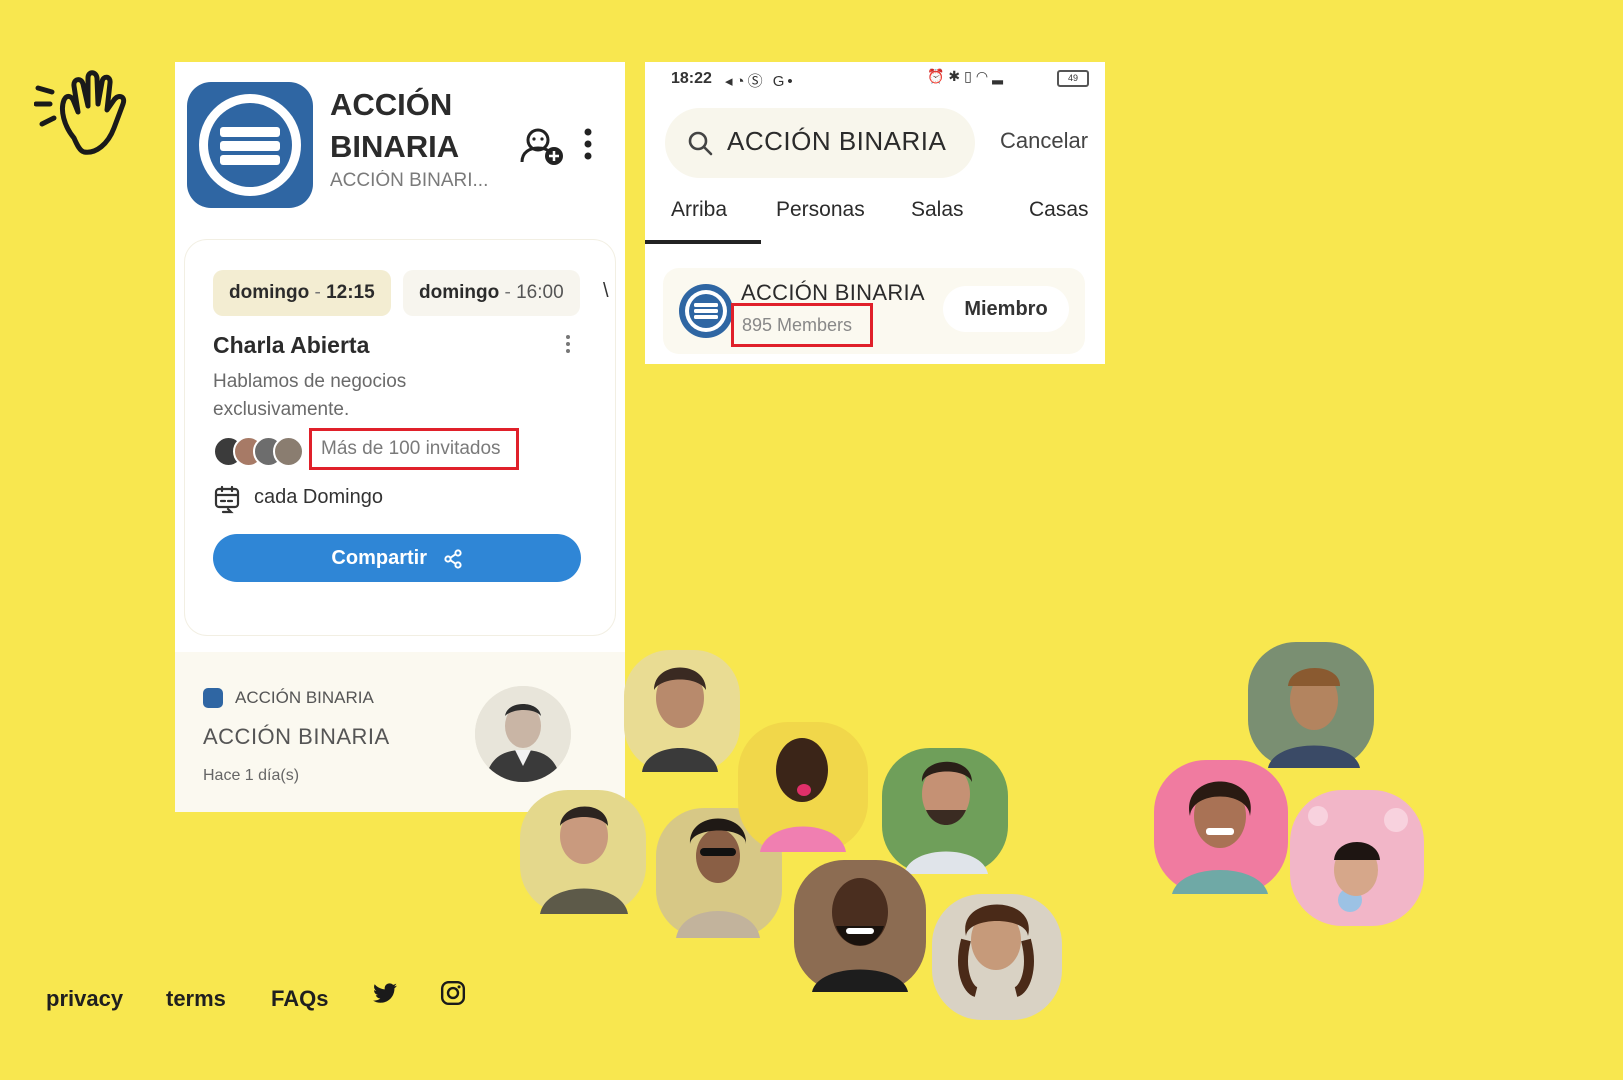  Describe the element at coordinates (837, 141) in the screenshot. I see `search-value: ACCIÓN BINARIA` at that location.